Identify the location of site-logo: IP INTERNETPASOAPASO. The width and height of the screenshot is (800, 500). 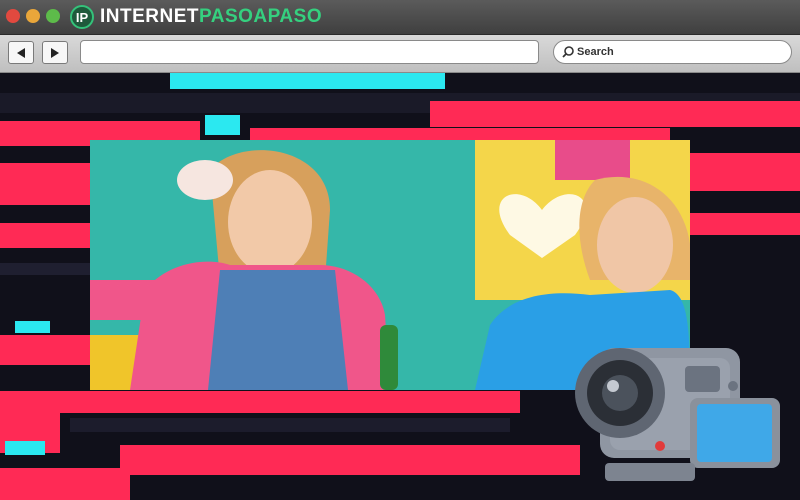
(196, 17).